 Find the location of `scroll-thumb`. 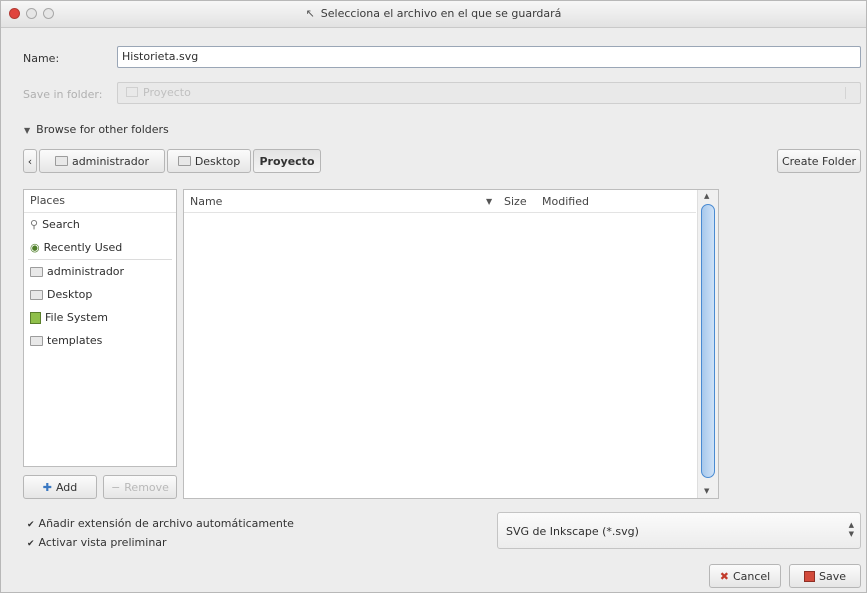

scroll-thumb is located at coordinates (708, 341).